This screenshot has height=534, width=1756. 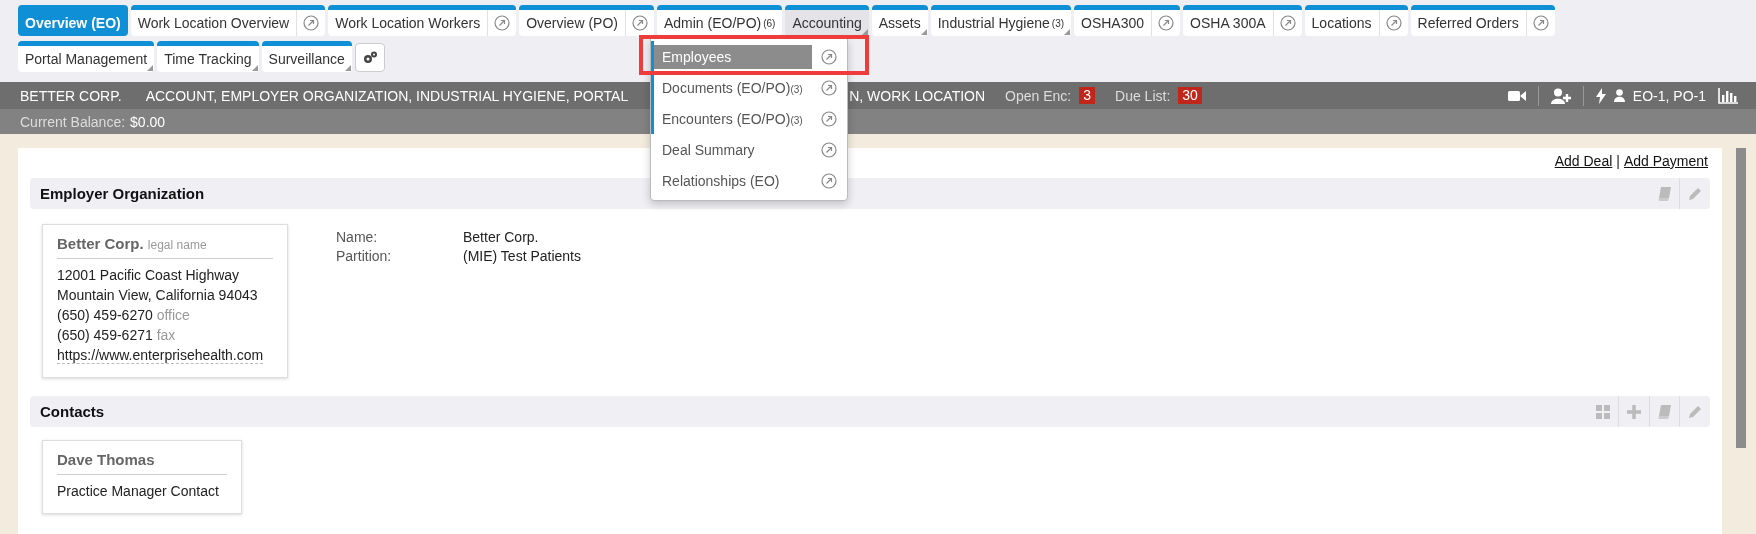 What do you see at coordinates (100, 243) in the screenshot?
I see `card-name: Better Corp.` at bounding box center [100, 243].